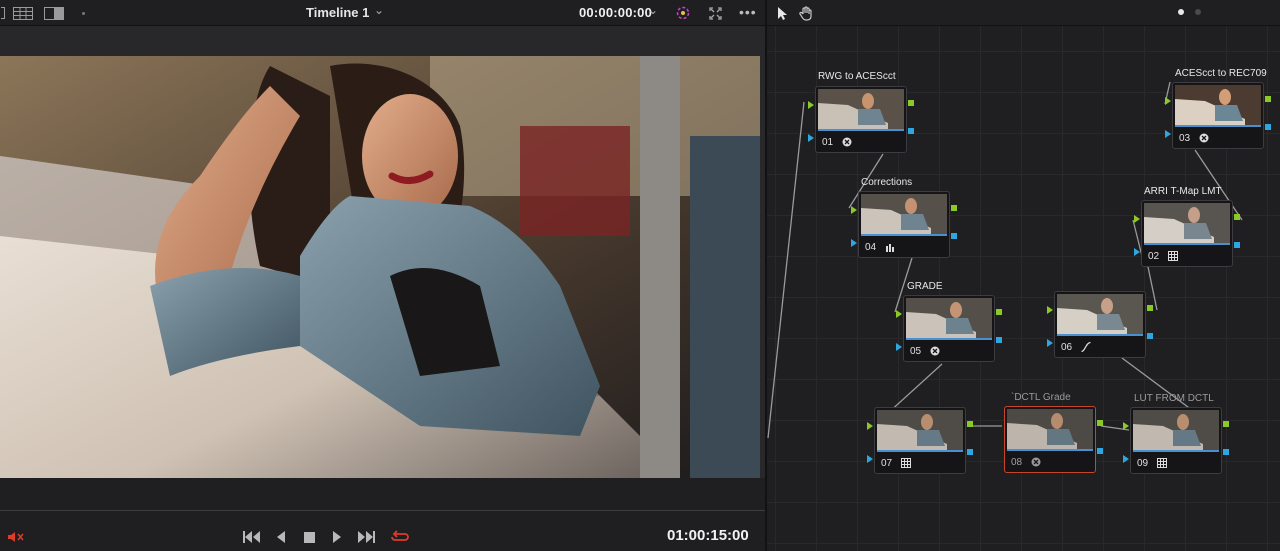  Describe the element at coordinates (366, 537) in the screenshot. I see `skip-to-end-icon` at that location.